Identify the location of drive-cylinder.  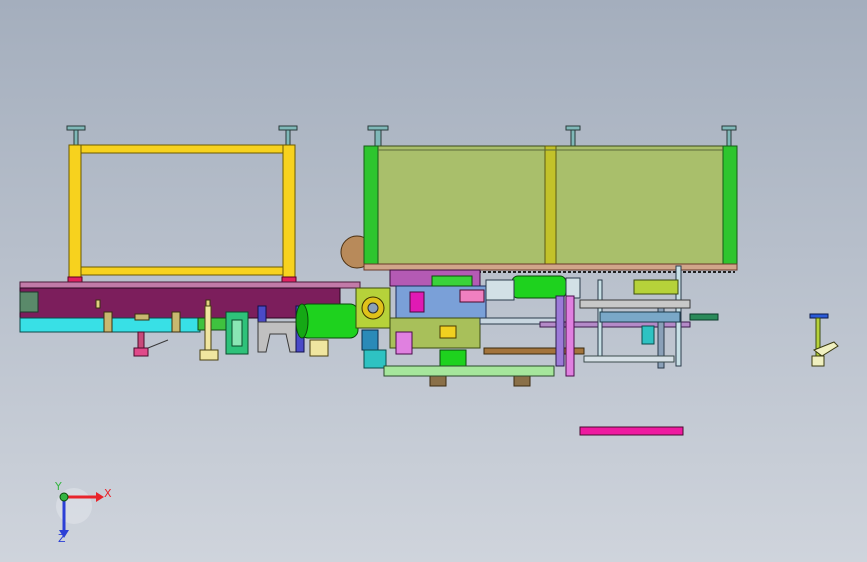
(327, 321).